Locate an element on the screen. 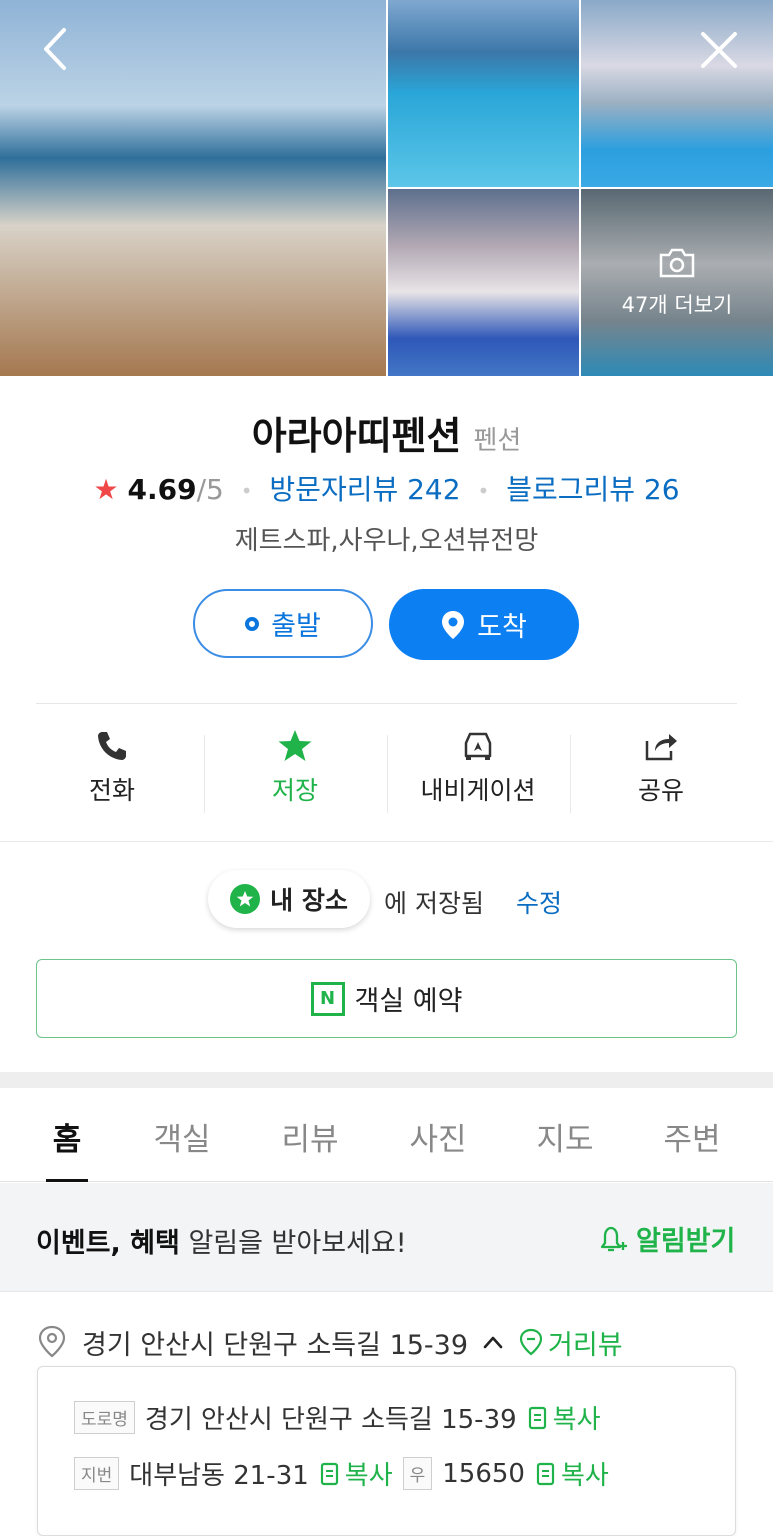  address-row: 경기 안산시 단원구 소득길 15-39 거리뷰 is located at coordinates (386, 1342).